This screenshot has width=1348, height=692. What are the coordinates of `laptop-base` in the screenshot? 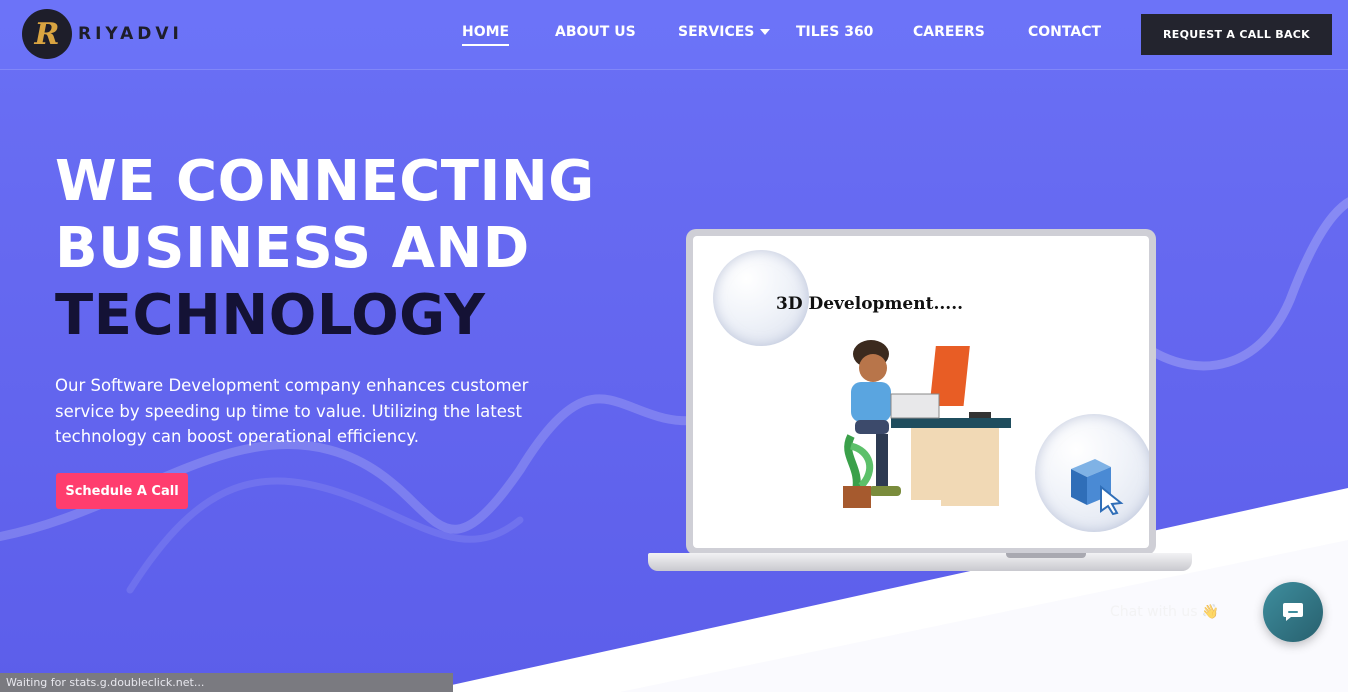 It's located at (920, 562).